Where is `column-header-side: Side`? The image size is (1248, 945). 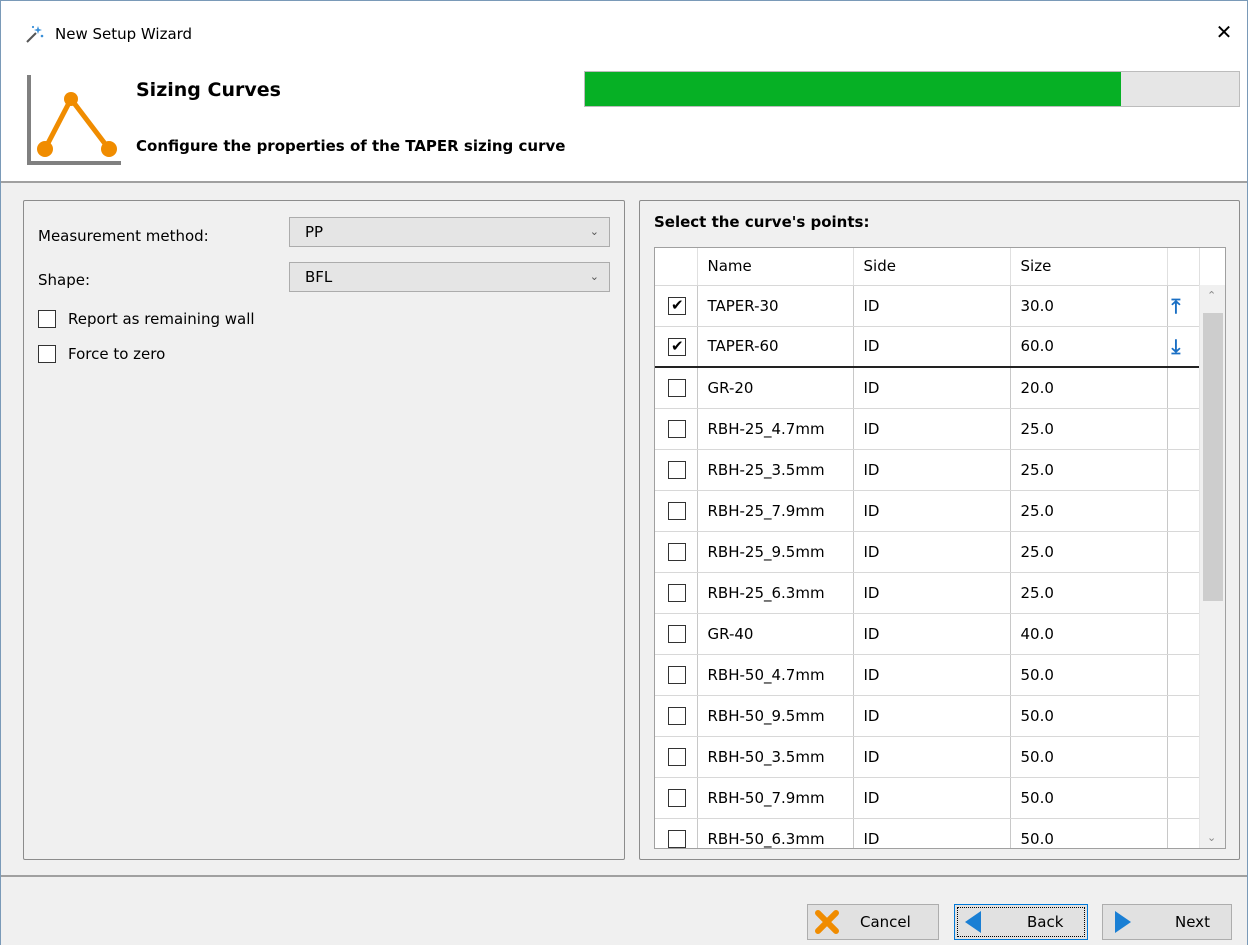
column-header-side: Side is located at coordinates (932, 267).